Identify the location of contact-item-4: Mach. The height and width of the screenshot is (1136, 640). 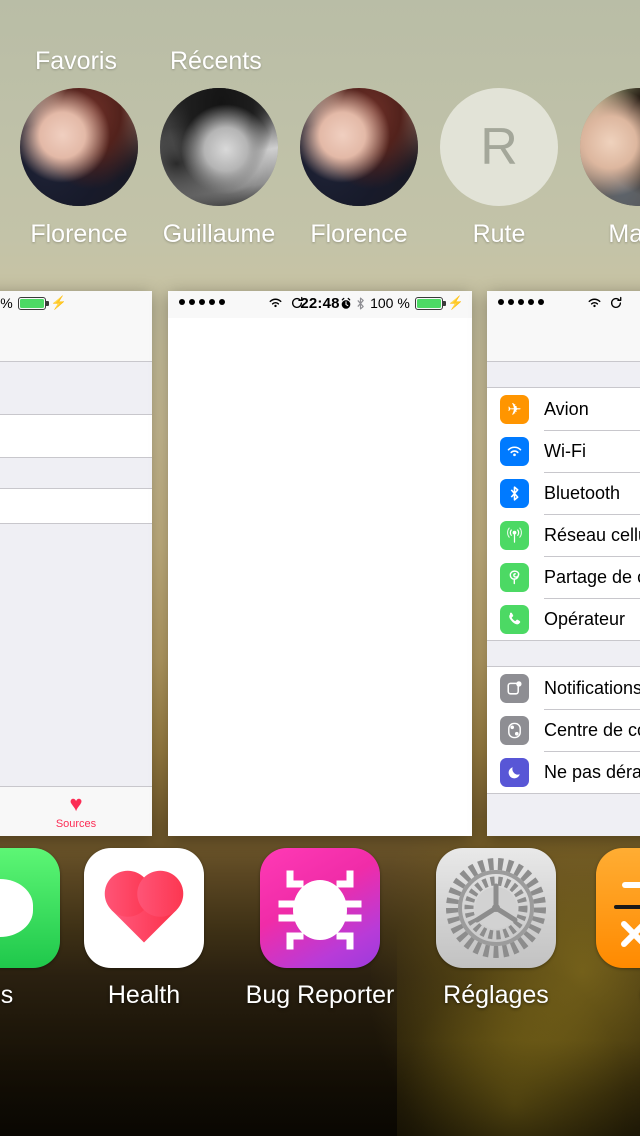
(604, 168).